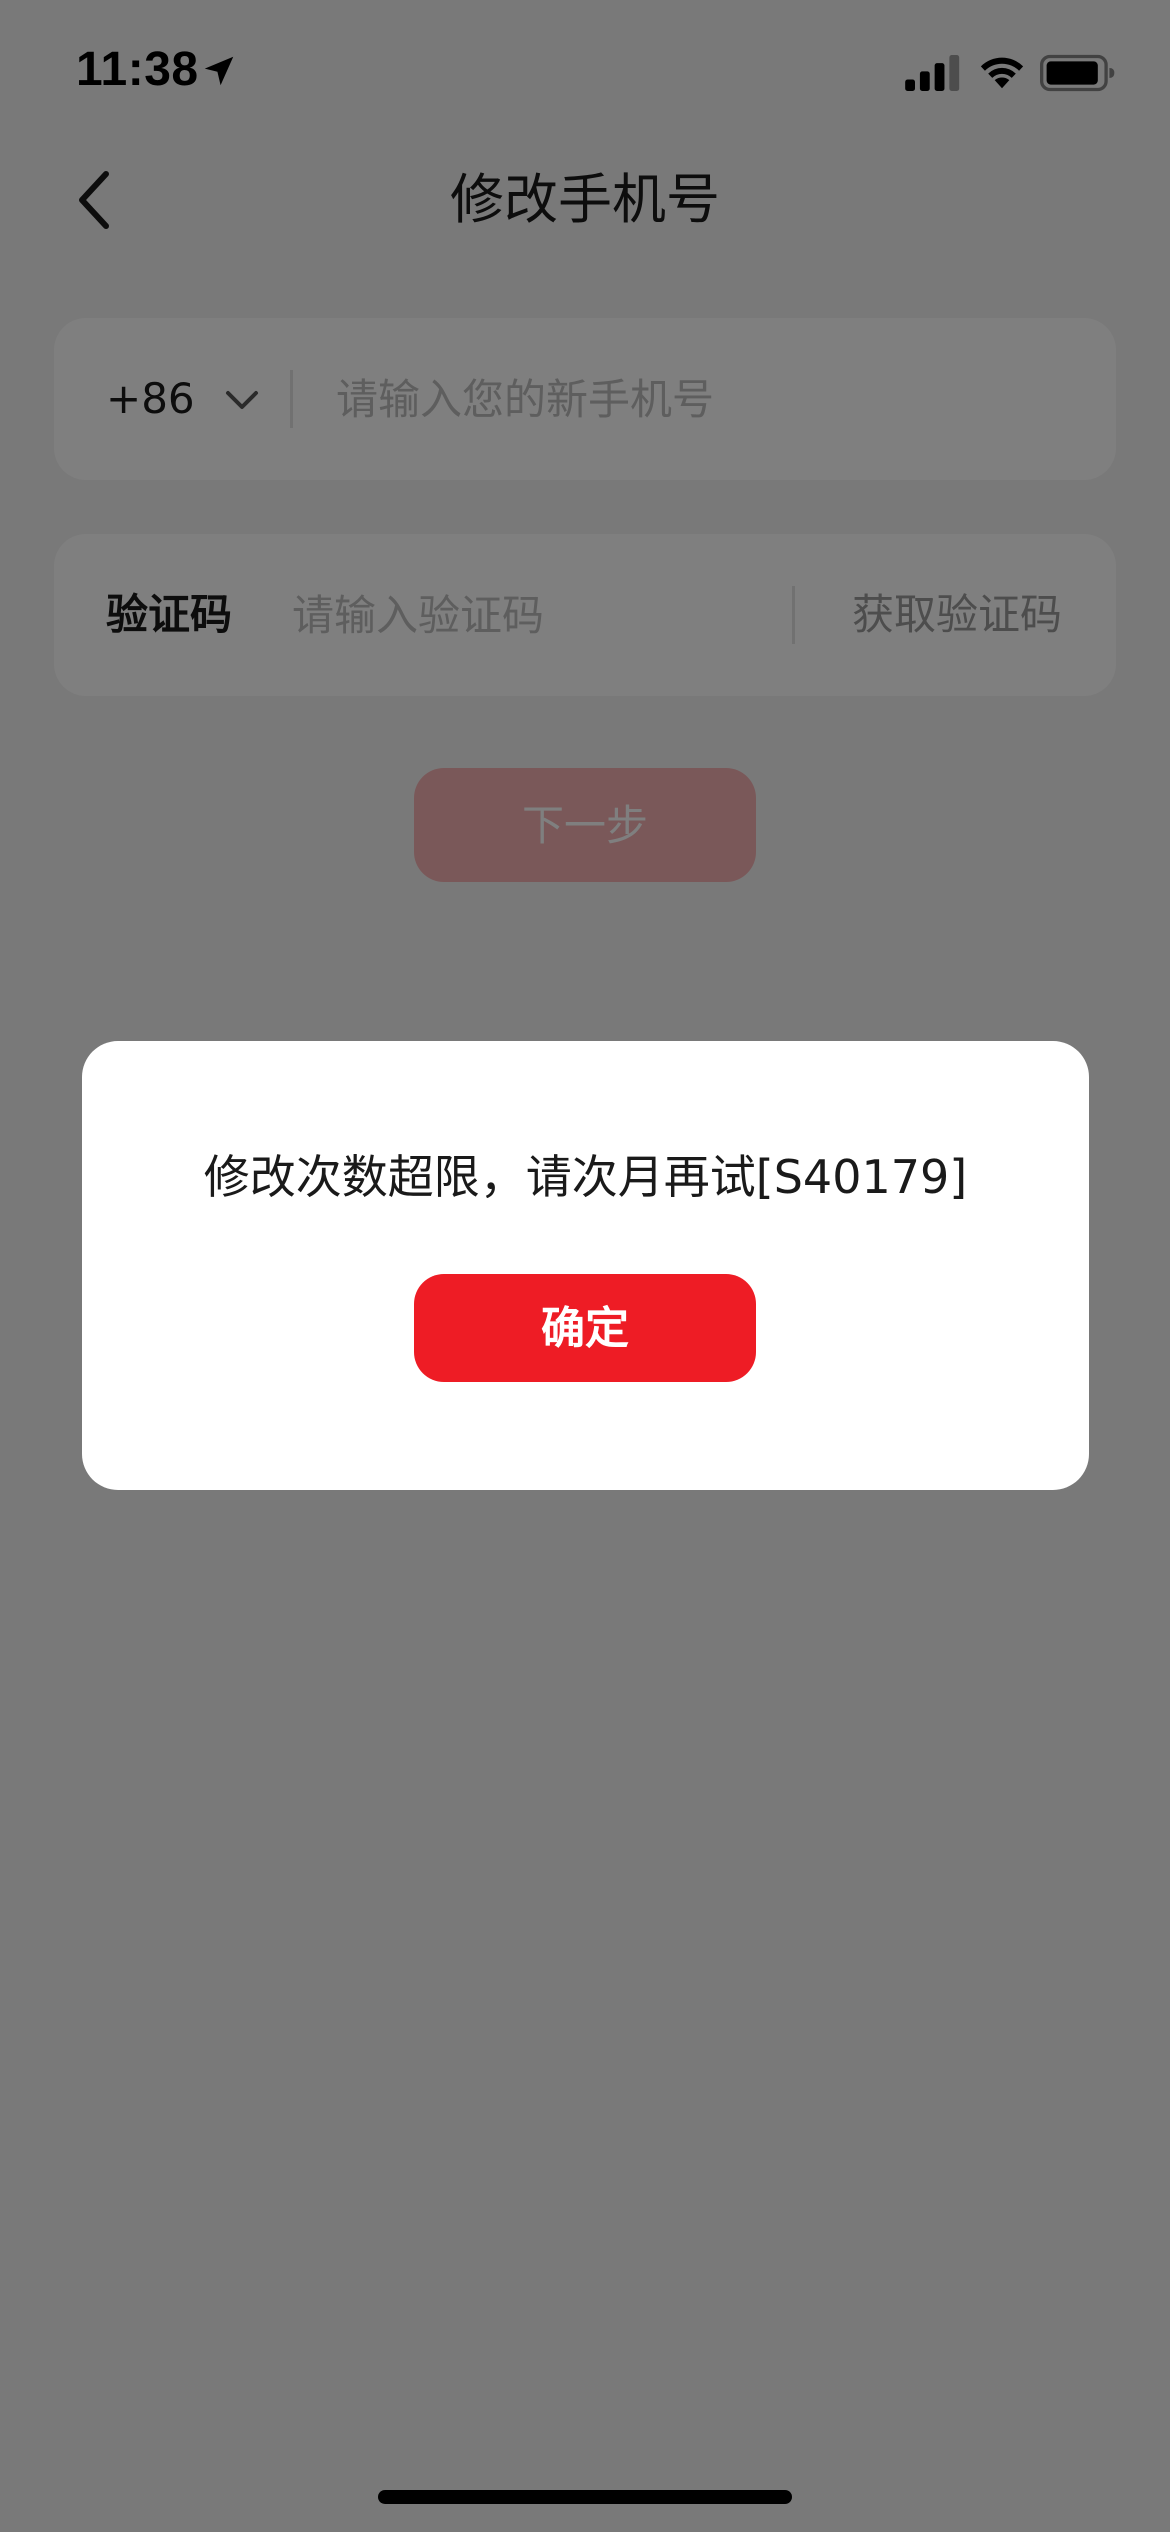  What do you see at coordinates (585, 1177) in the screenshot?
I see `dialog-message: 修改次数超限，请次月再试[S40179]` at bounding box center [585, 1177].